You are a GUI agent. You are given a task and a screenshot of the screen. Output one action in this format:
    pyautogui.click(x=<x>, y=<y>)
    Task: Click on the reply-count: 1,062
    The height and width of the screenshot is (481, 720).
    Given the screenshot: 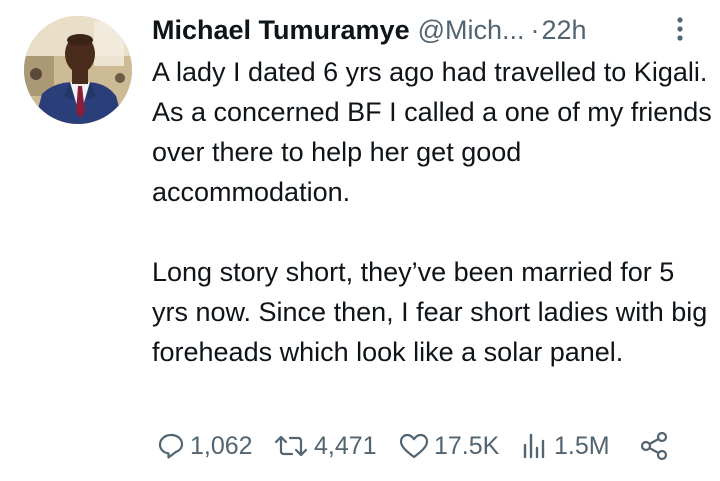 What is the action you would take?
    pyautogui.click(x=221, y=445)
    